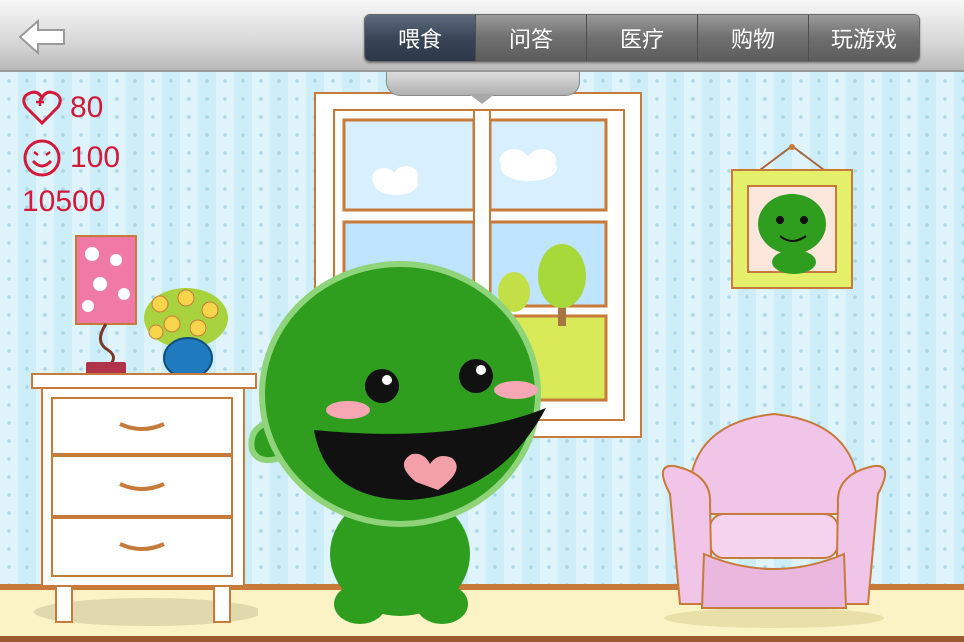 This screenshot has width=964, height=642. Describe the element at coordinates (753, 38) in the screenshot. I see `tab-shopping: 购物` at that location.